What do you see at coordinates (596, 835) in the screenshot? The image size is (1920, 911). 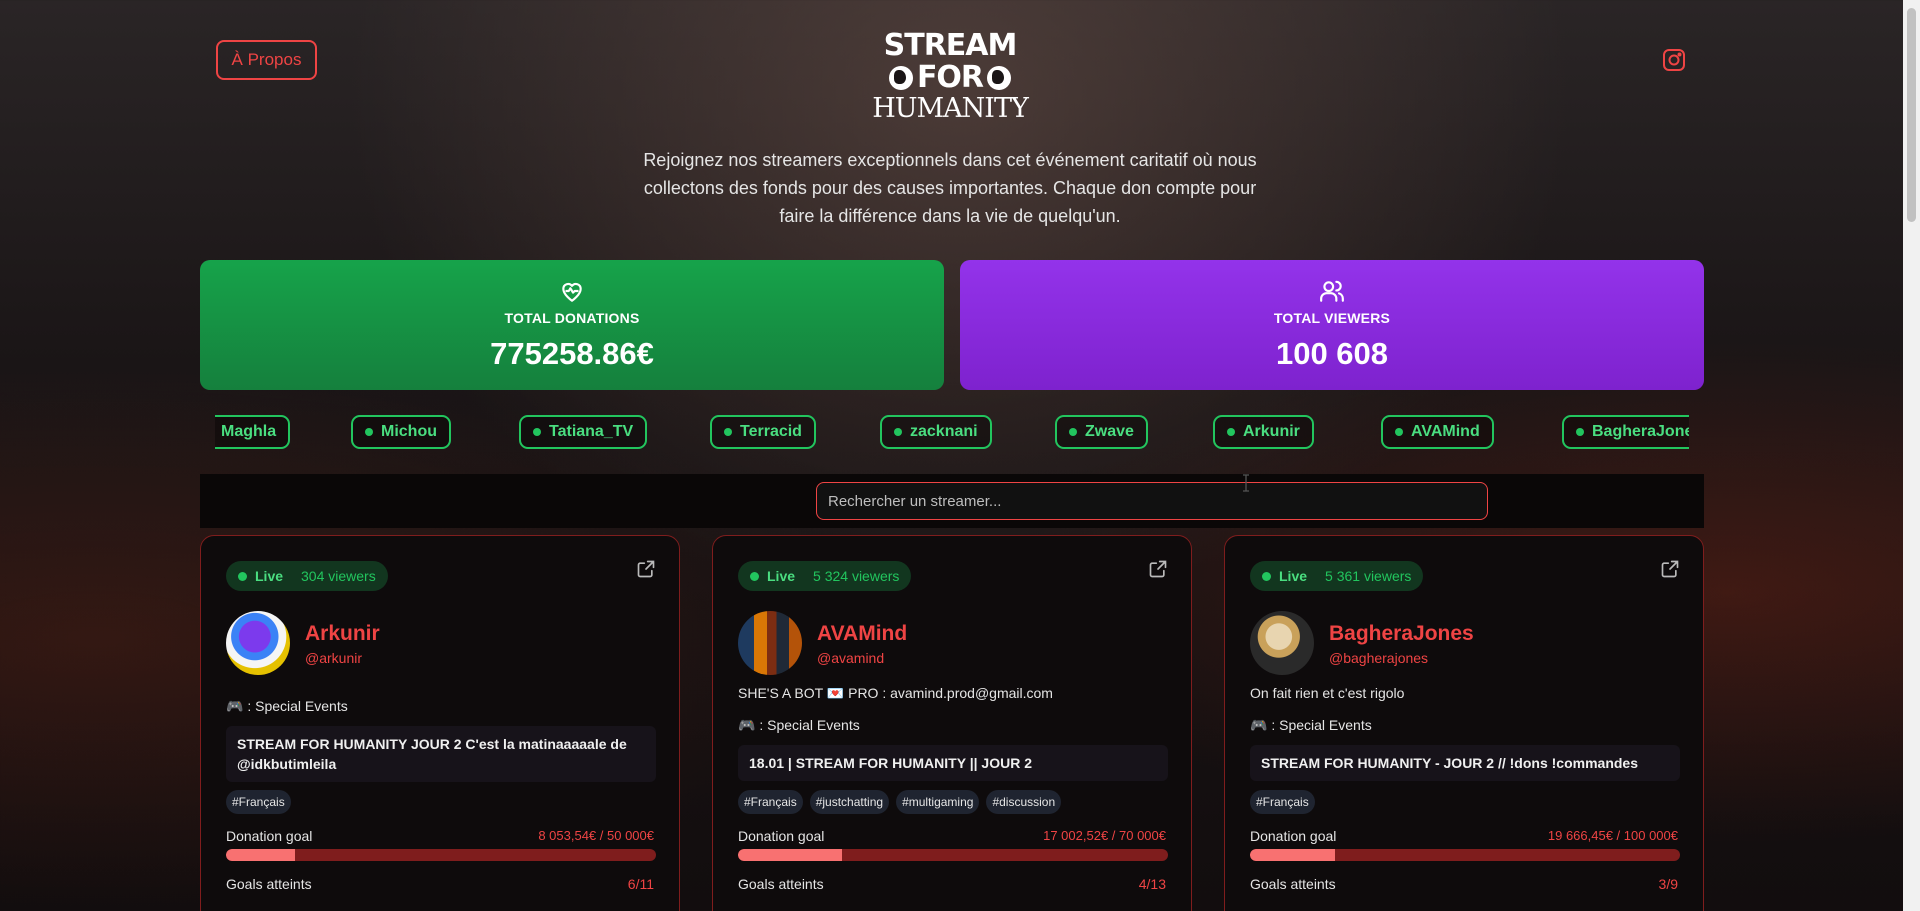 I see `donation-goal-value: 8 053,54€ / 50 000€` at bounding box center [596, 835].